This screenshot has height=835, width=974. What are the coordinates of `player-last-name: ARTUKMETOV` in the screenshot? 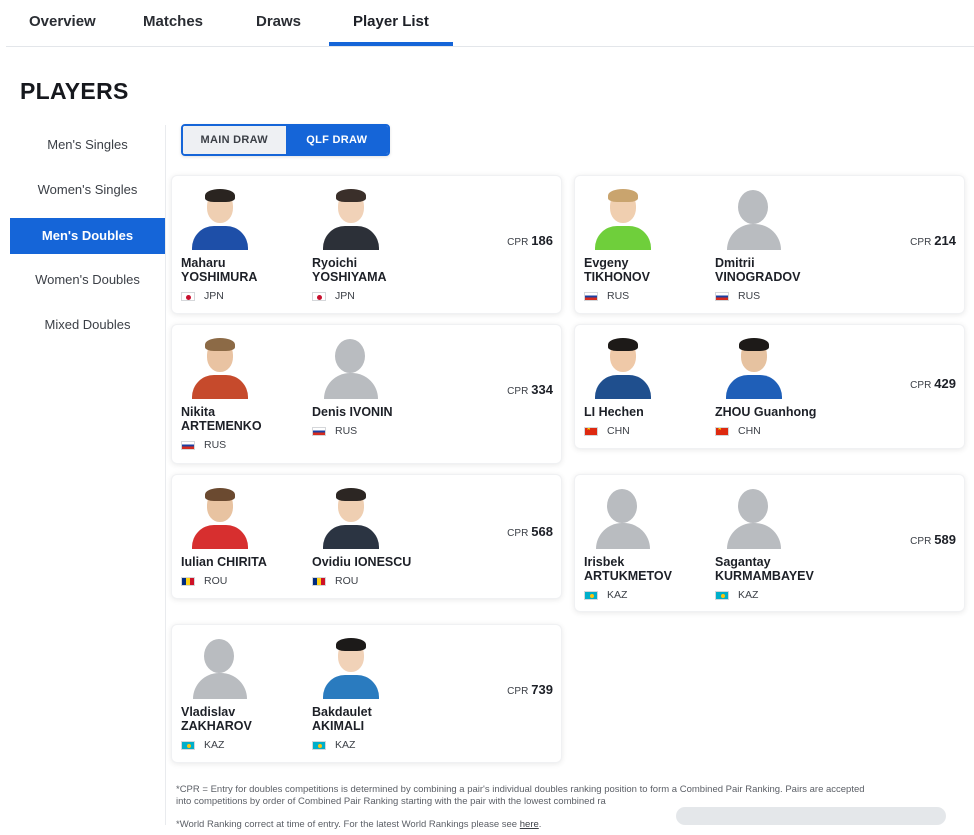 It's located at (628, 576).